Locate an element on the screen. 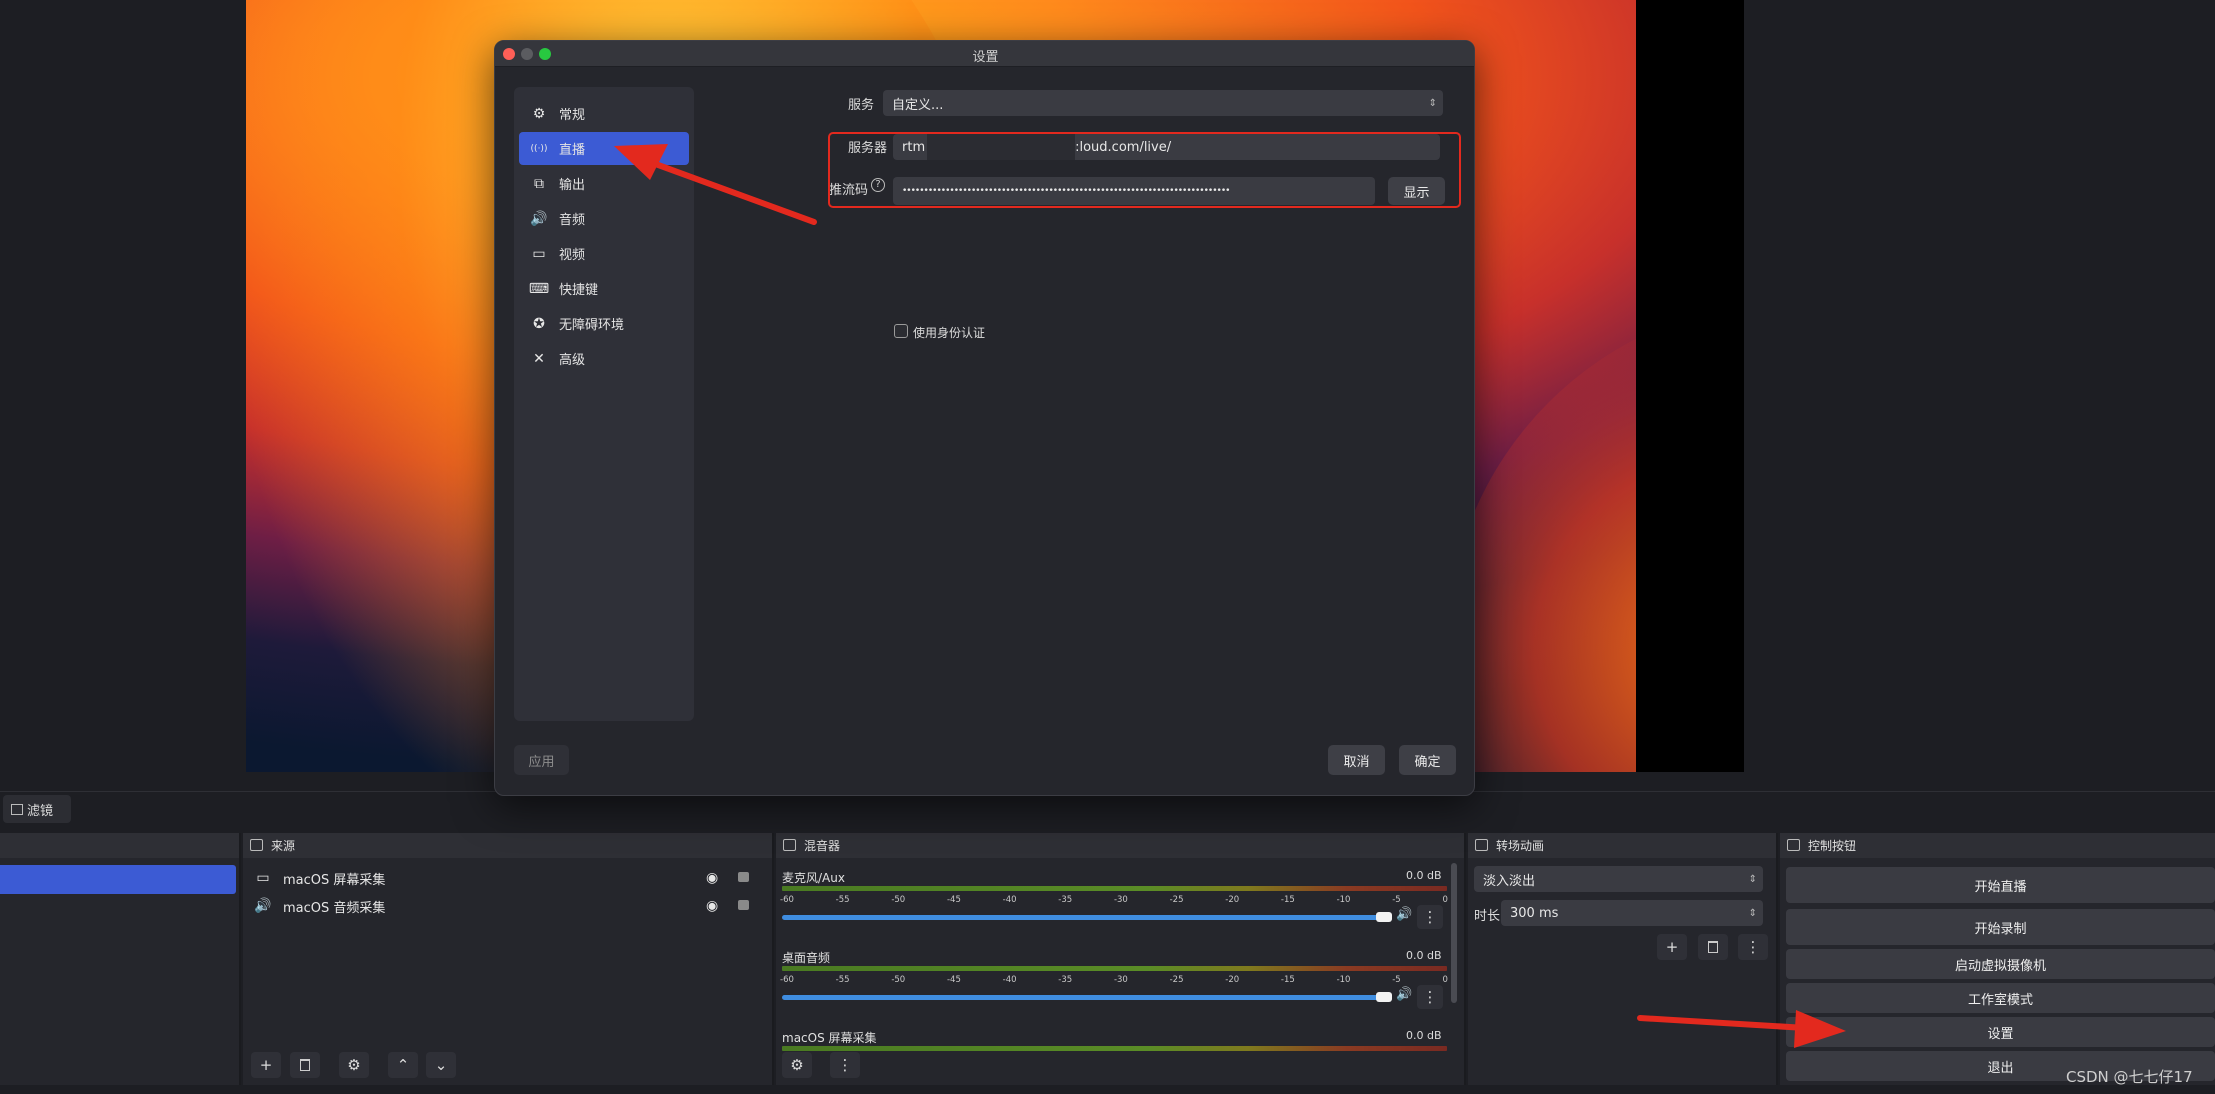 Image resolution: width=2215 pixels, height=1094 pixels. arrow-to-settings-button is located at coordinates (1741, 1029).